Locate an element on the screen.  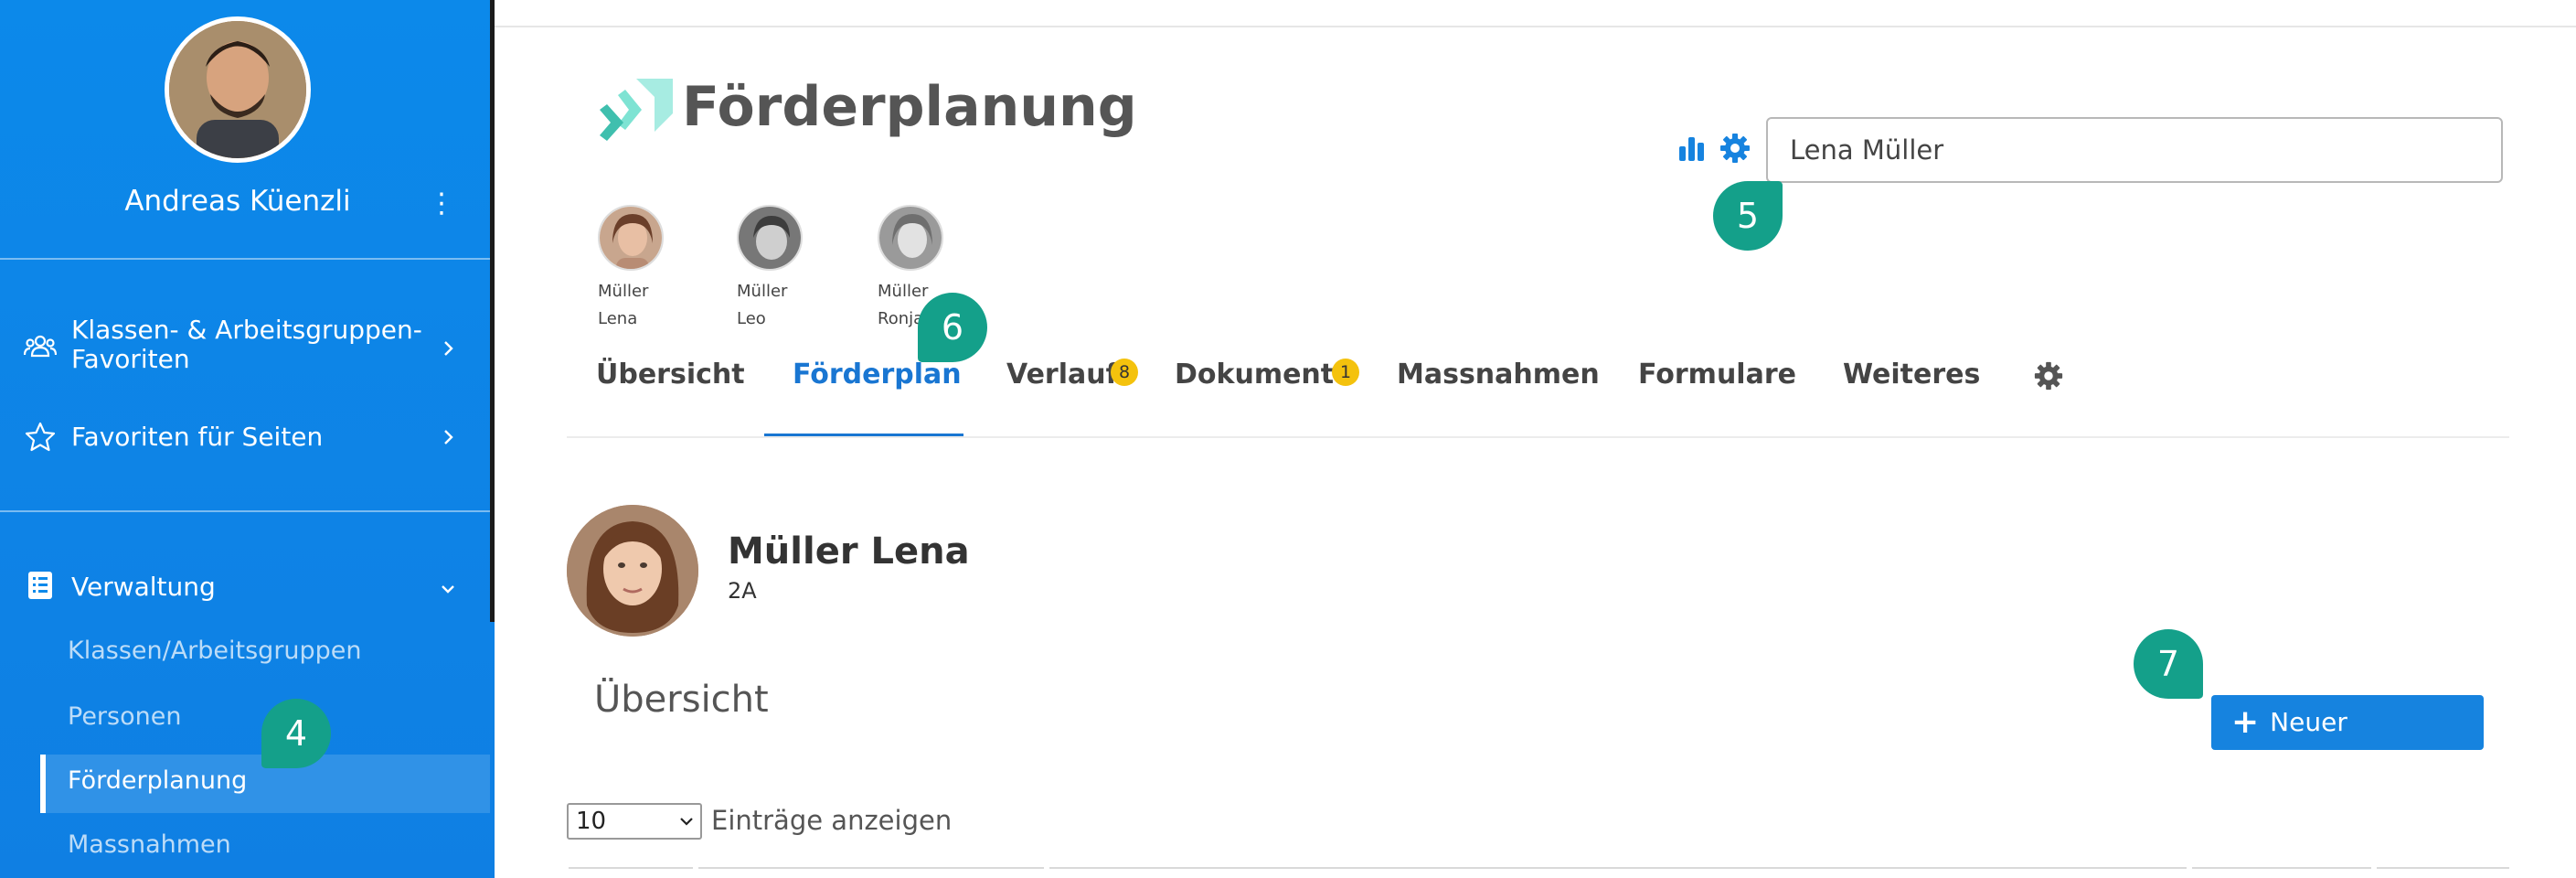
student-firstname: Leo is located at coordinates (751, 318).